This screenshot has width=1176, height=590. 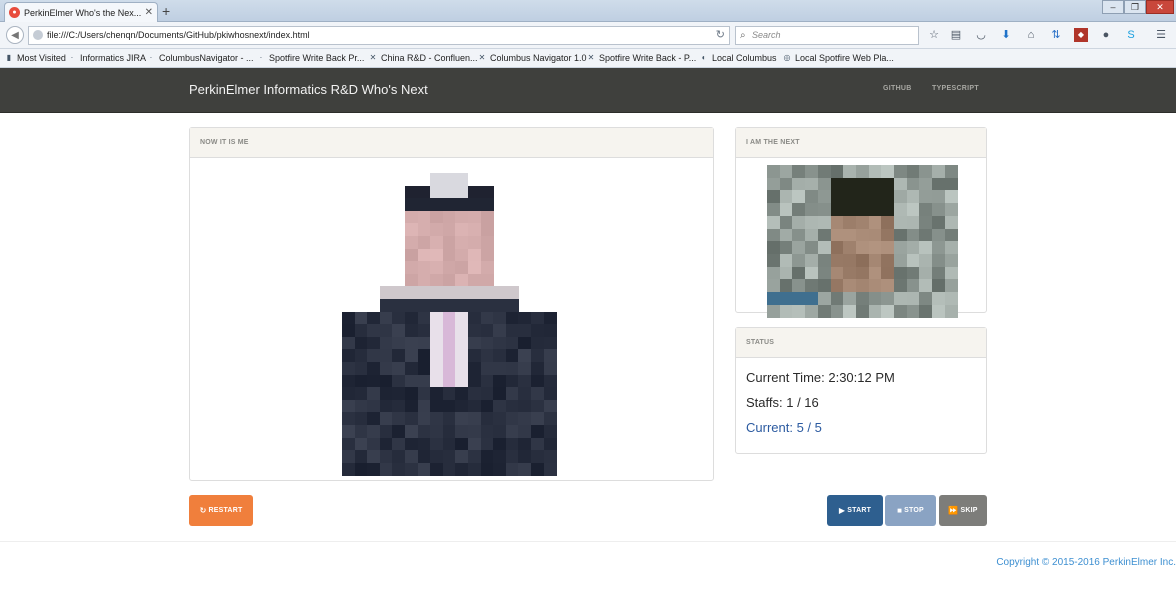 I want to click on bookmark-item: ✕ Columbus Navigator 1.0, so click(x=532, y=58).